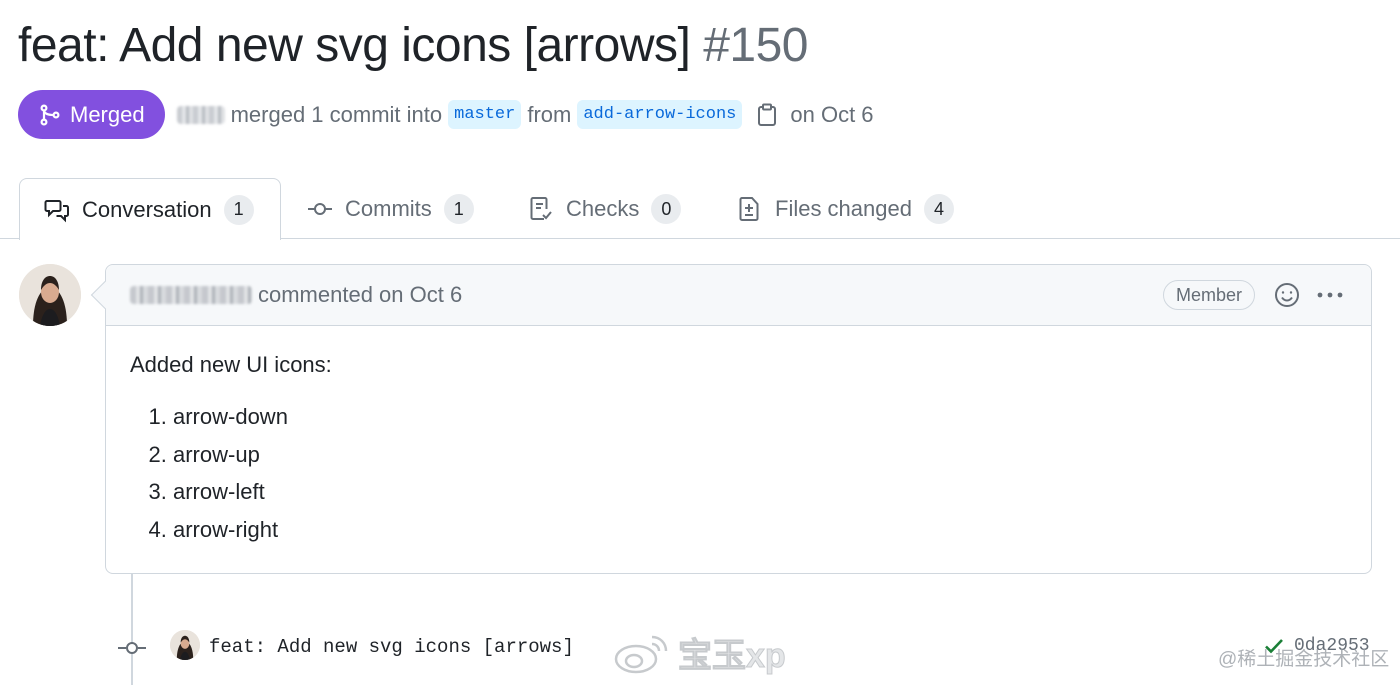  What do you see at coordinates (391, 647) in the screenshot?
I see `commit-message-link: feat: Add new svg icons [arrows]` at bounding box center [391, 647].